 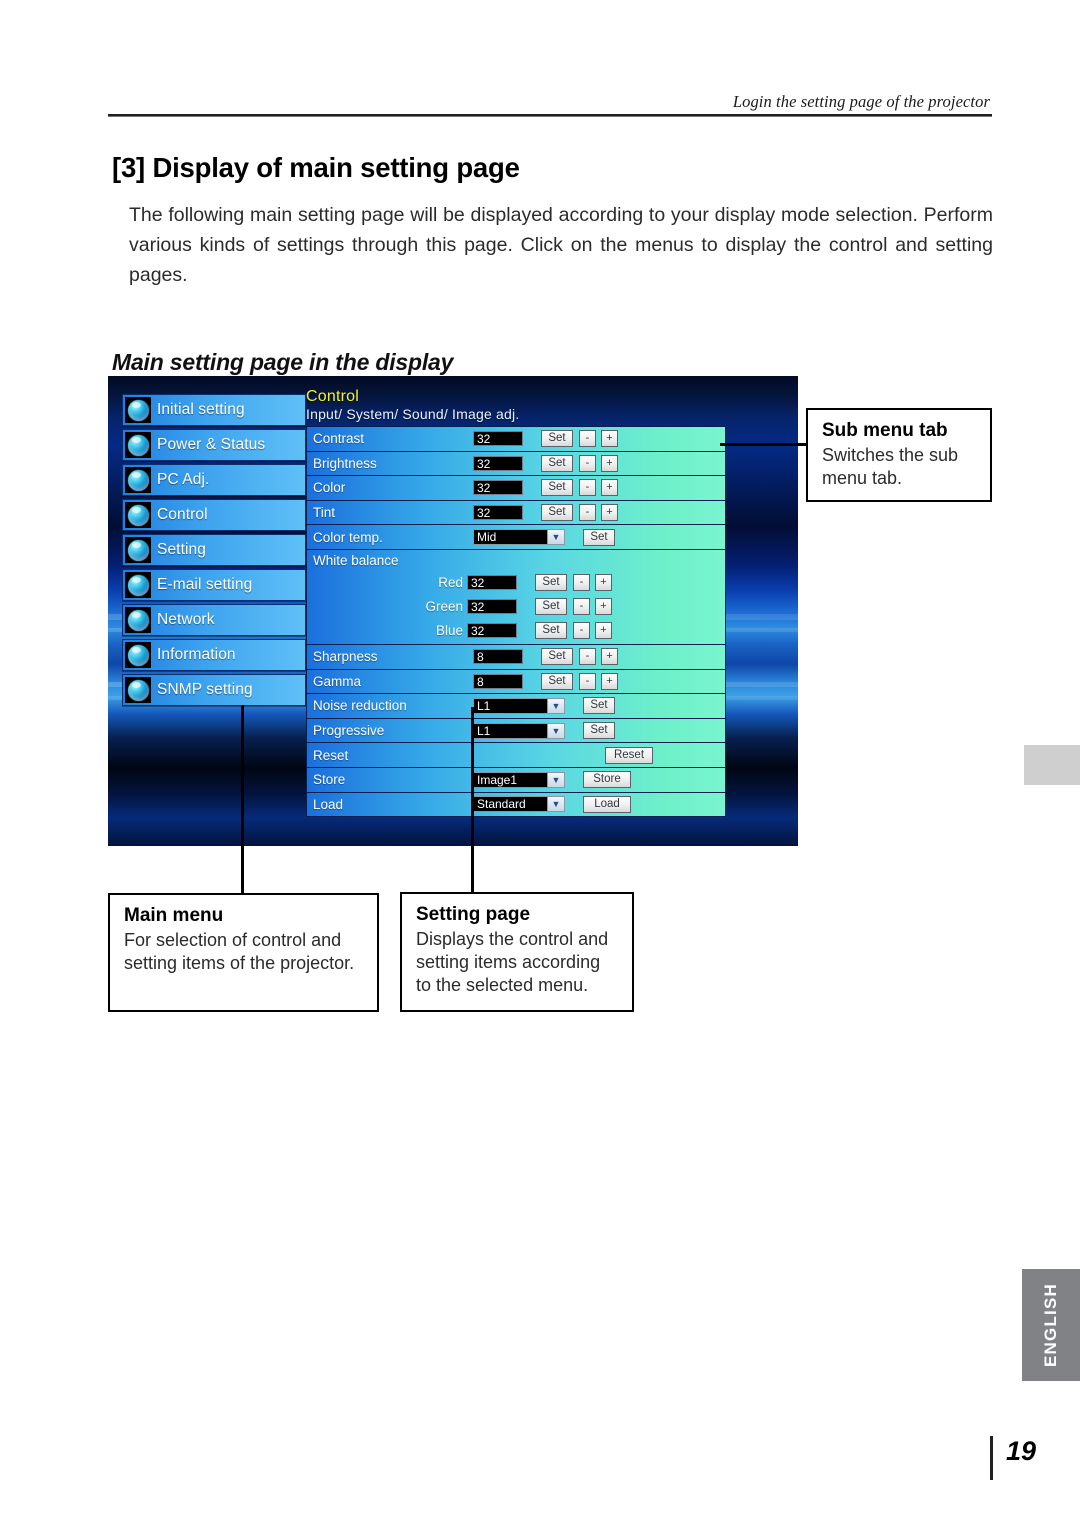 What do you see at coordinates (519, 730) in the screenshot?
I see `progressive-select: L1 ▼` at bounding box center [519, 730].